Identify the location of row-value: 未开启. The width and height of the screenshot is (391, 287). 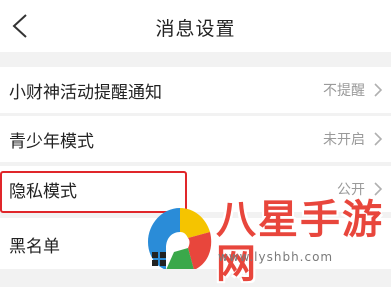
(344, 140).